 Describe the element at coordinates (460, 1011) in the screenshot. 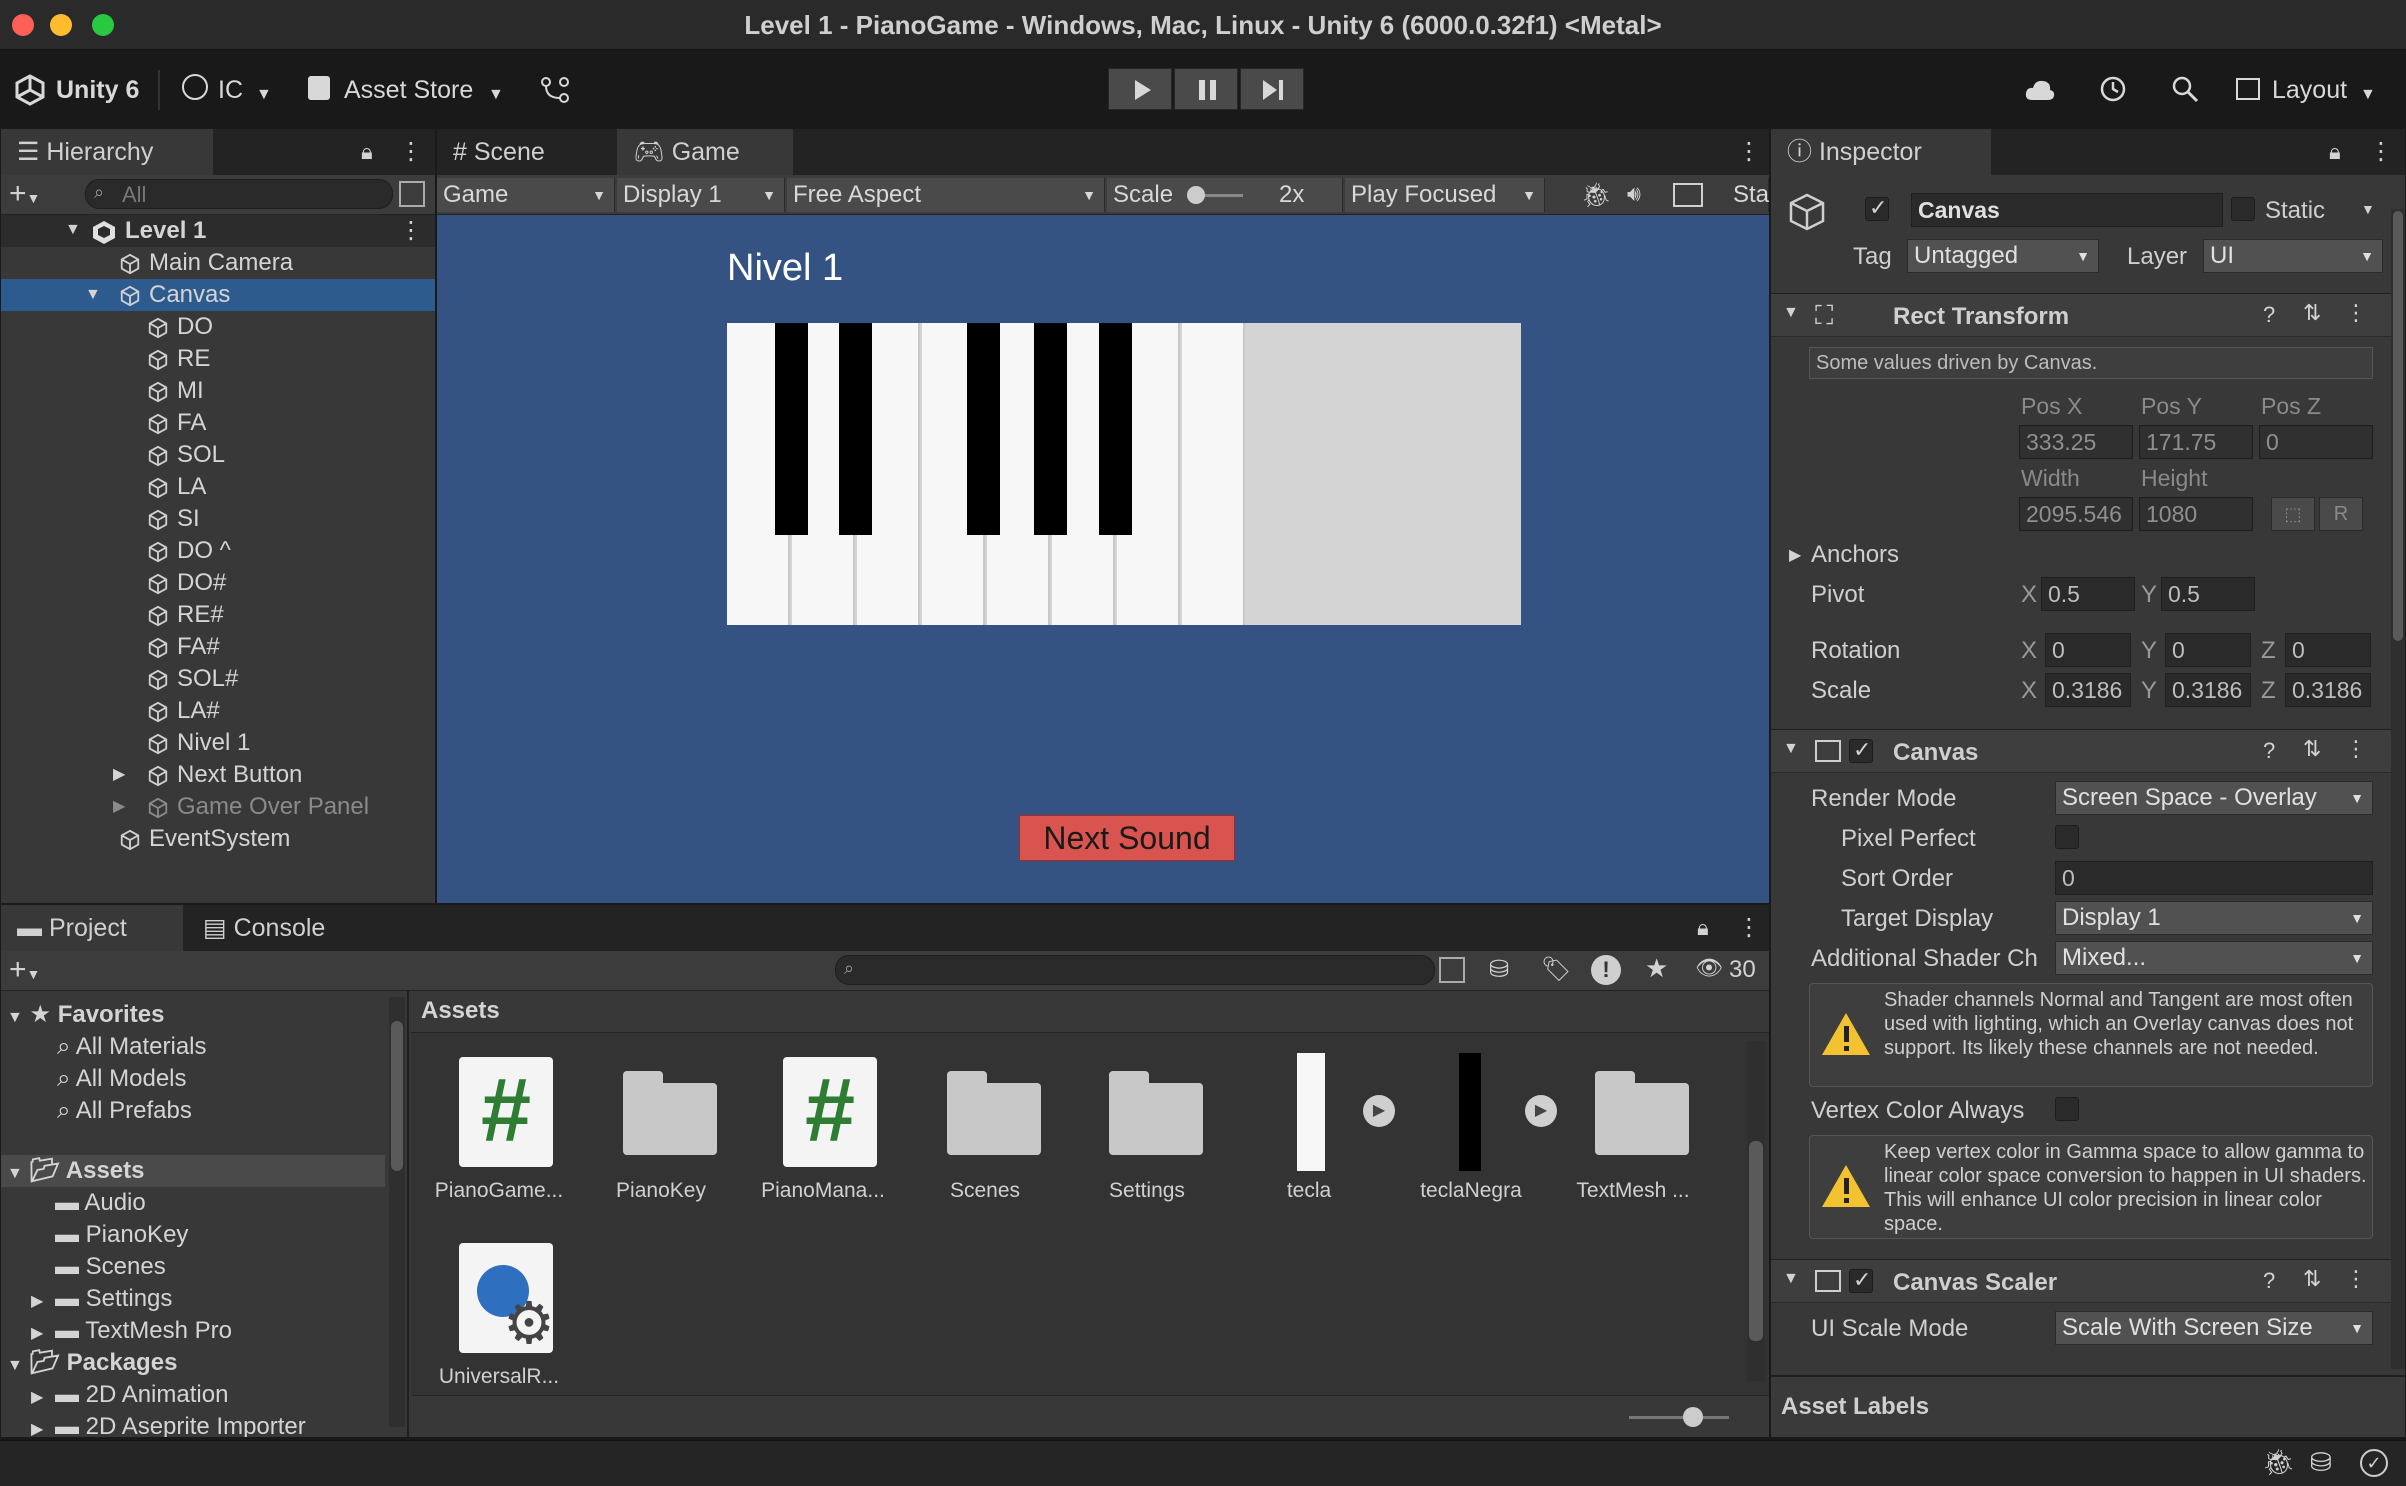

I see `breadcrumb: Assets` at that location.